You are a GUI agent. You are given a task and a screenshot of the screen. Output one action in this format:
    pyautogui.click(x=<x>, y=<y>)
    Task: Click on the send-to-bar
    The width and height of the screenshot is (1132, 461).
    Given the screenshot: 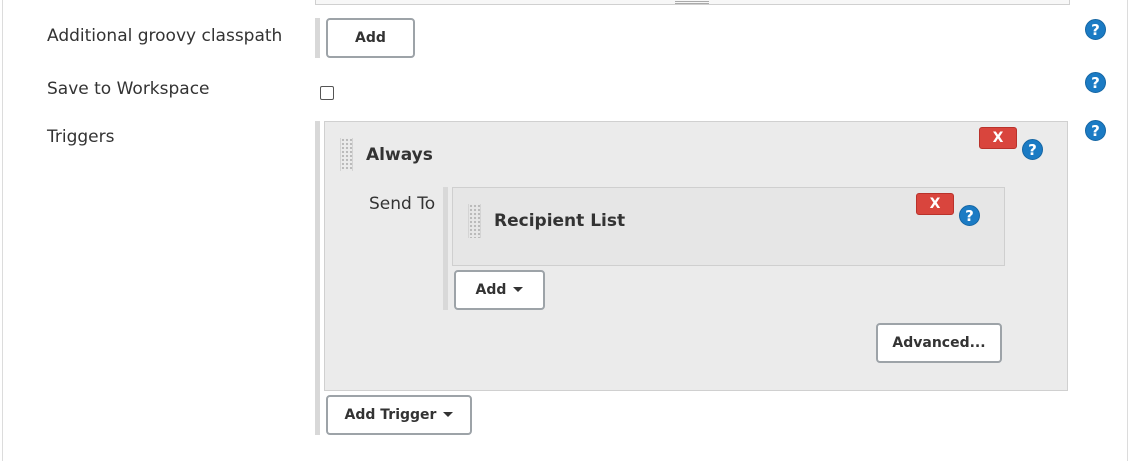 What is the action you would take?
    pyautogui.click(x=445, y=248)
    